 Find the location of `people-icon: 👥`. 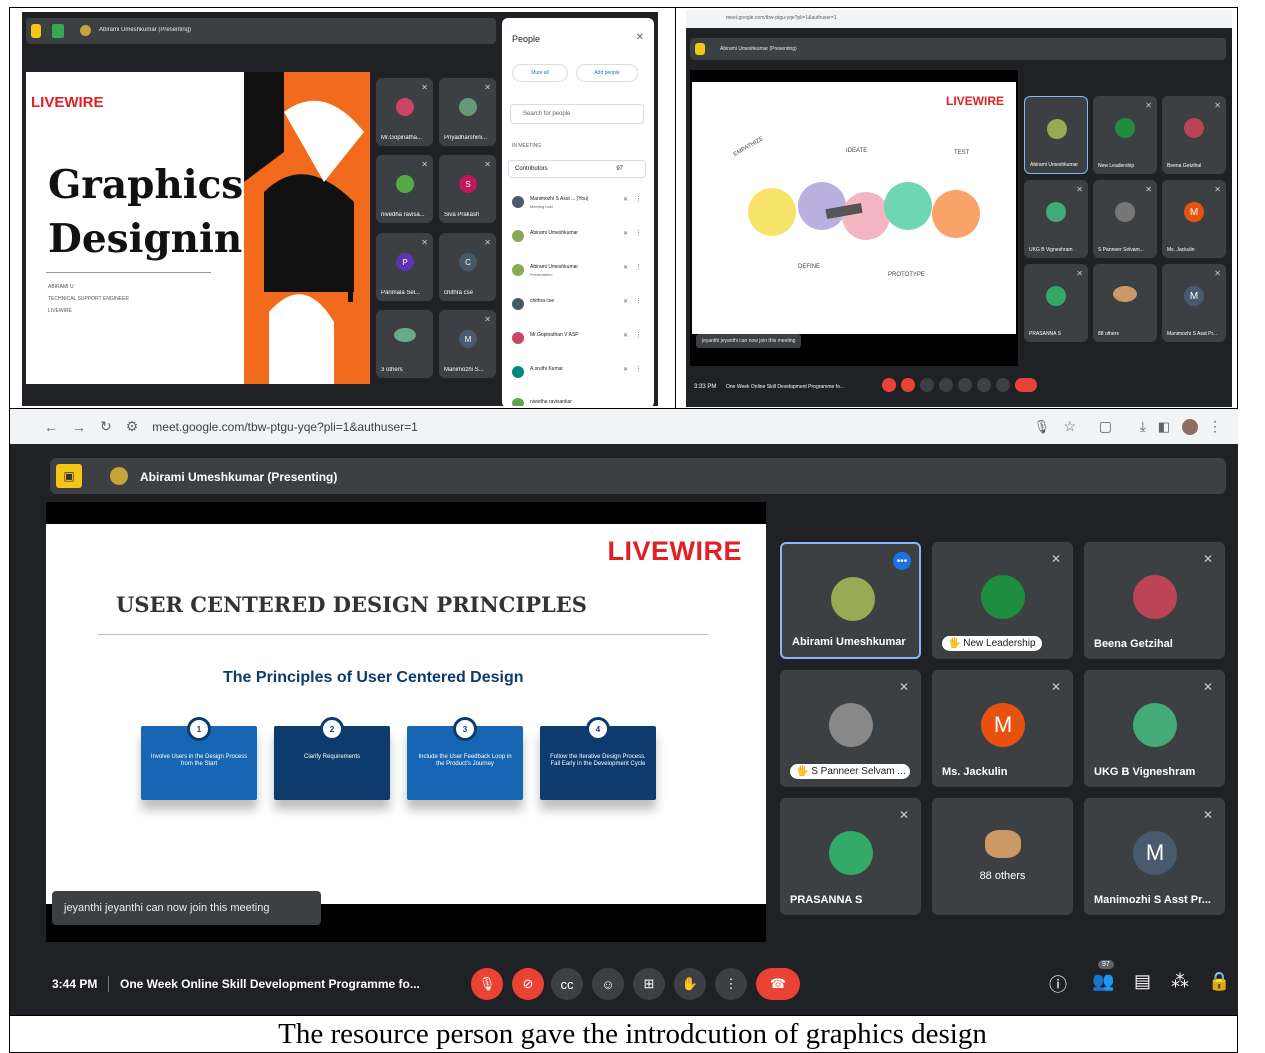

people-icon: 👥 is located at coordinates (1103, 981).